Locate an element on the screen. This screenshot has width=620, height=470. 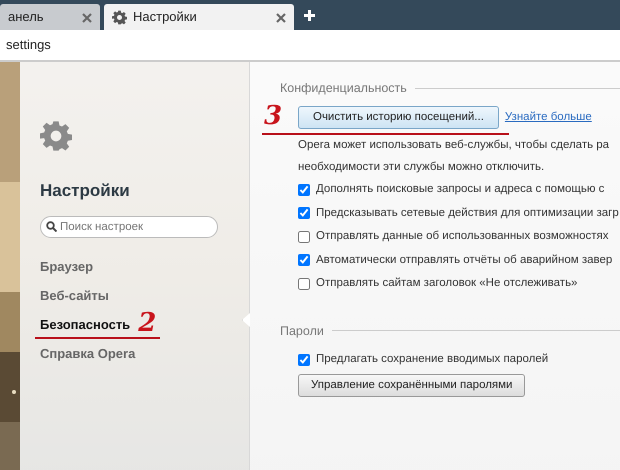
manage-passwords-button: Управление сохранёнными паролями is located at coordinates (412, 385).